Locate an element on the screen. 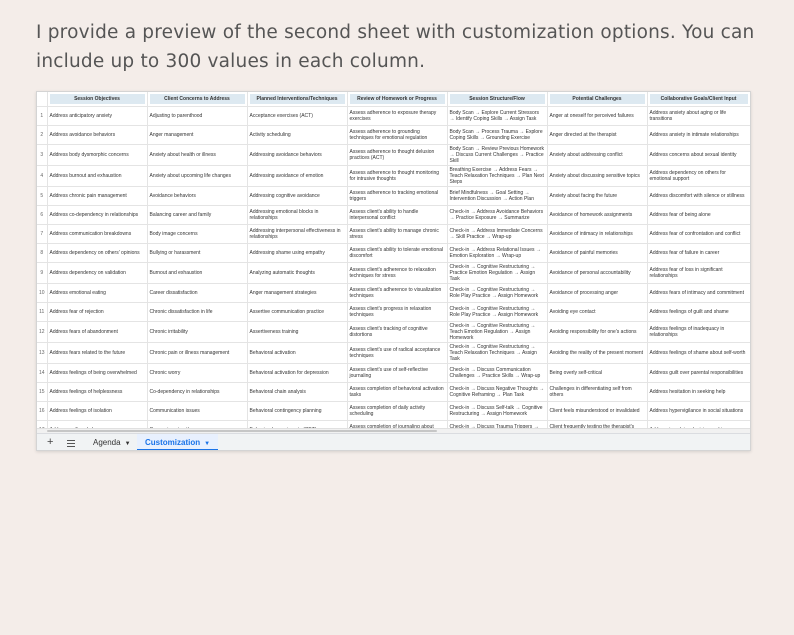 The width and height of the screenshot is (794, 635). table-cell: Address body dysmorphic concerns is located at coordinates (97, 155).